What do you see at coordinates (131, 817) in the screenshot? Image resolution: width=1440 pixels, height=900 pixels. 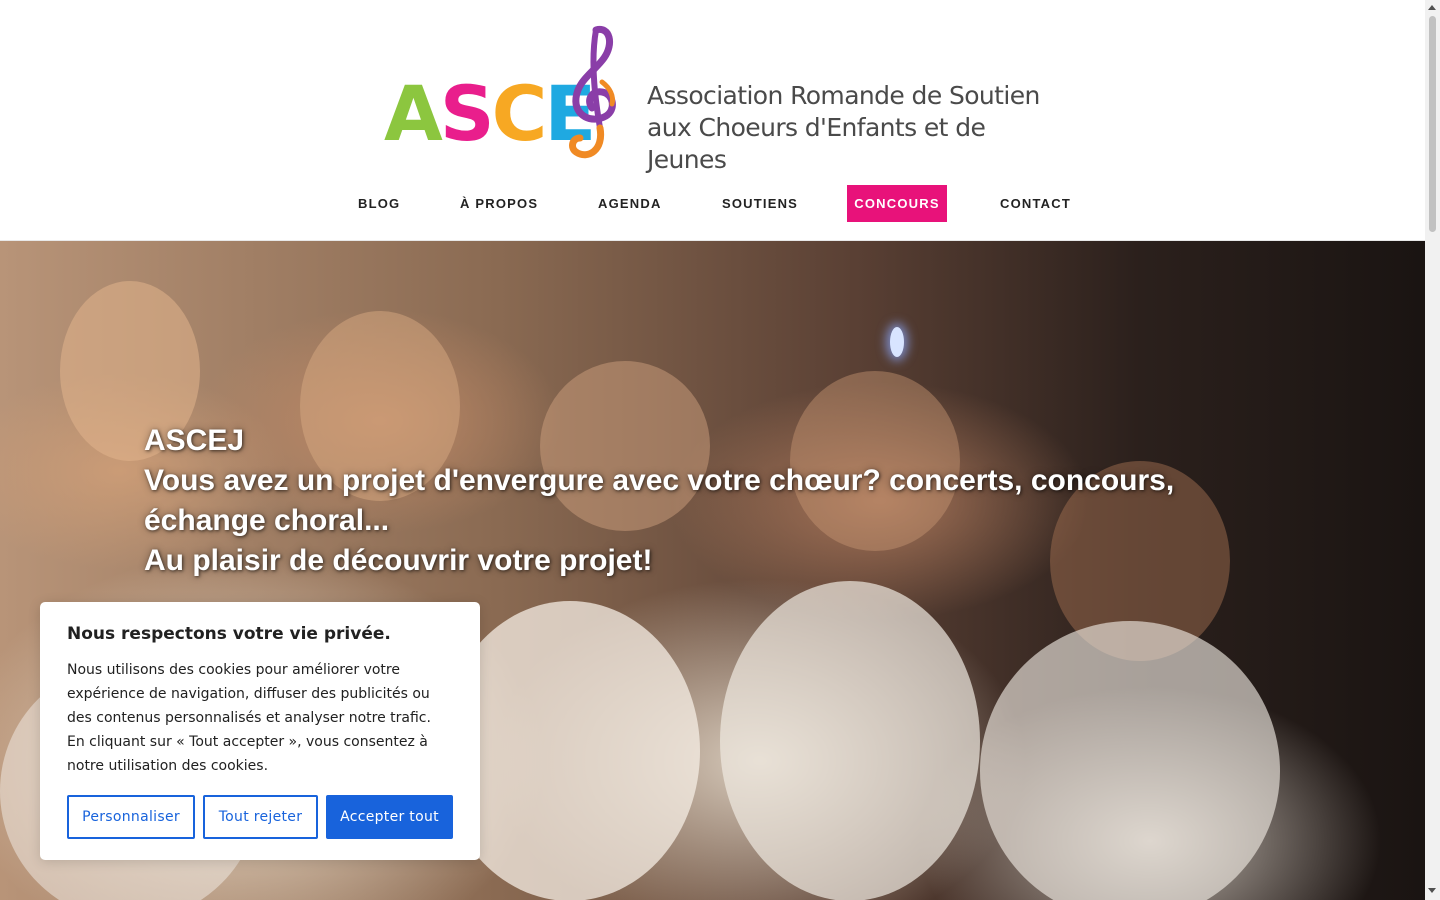 I see `customize-button: Personnaliser` at bounding box center [131, 817].